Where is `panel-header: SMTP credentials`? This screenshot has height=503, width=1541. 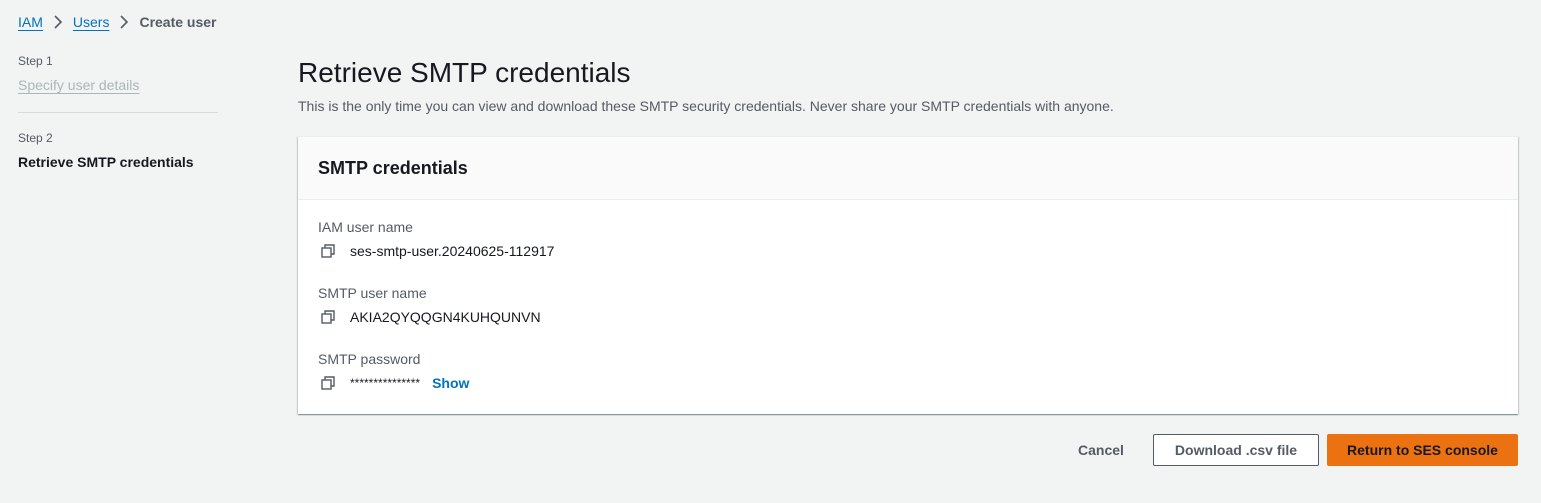
panel-header: SMTP credentials is located at coordinates (908, 168).